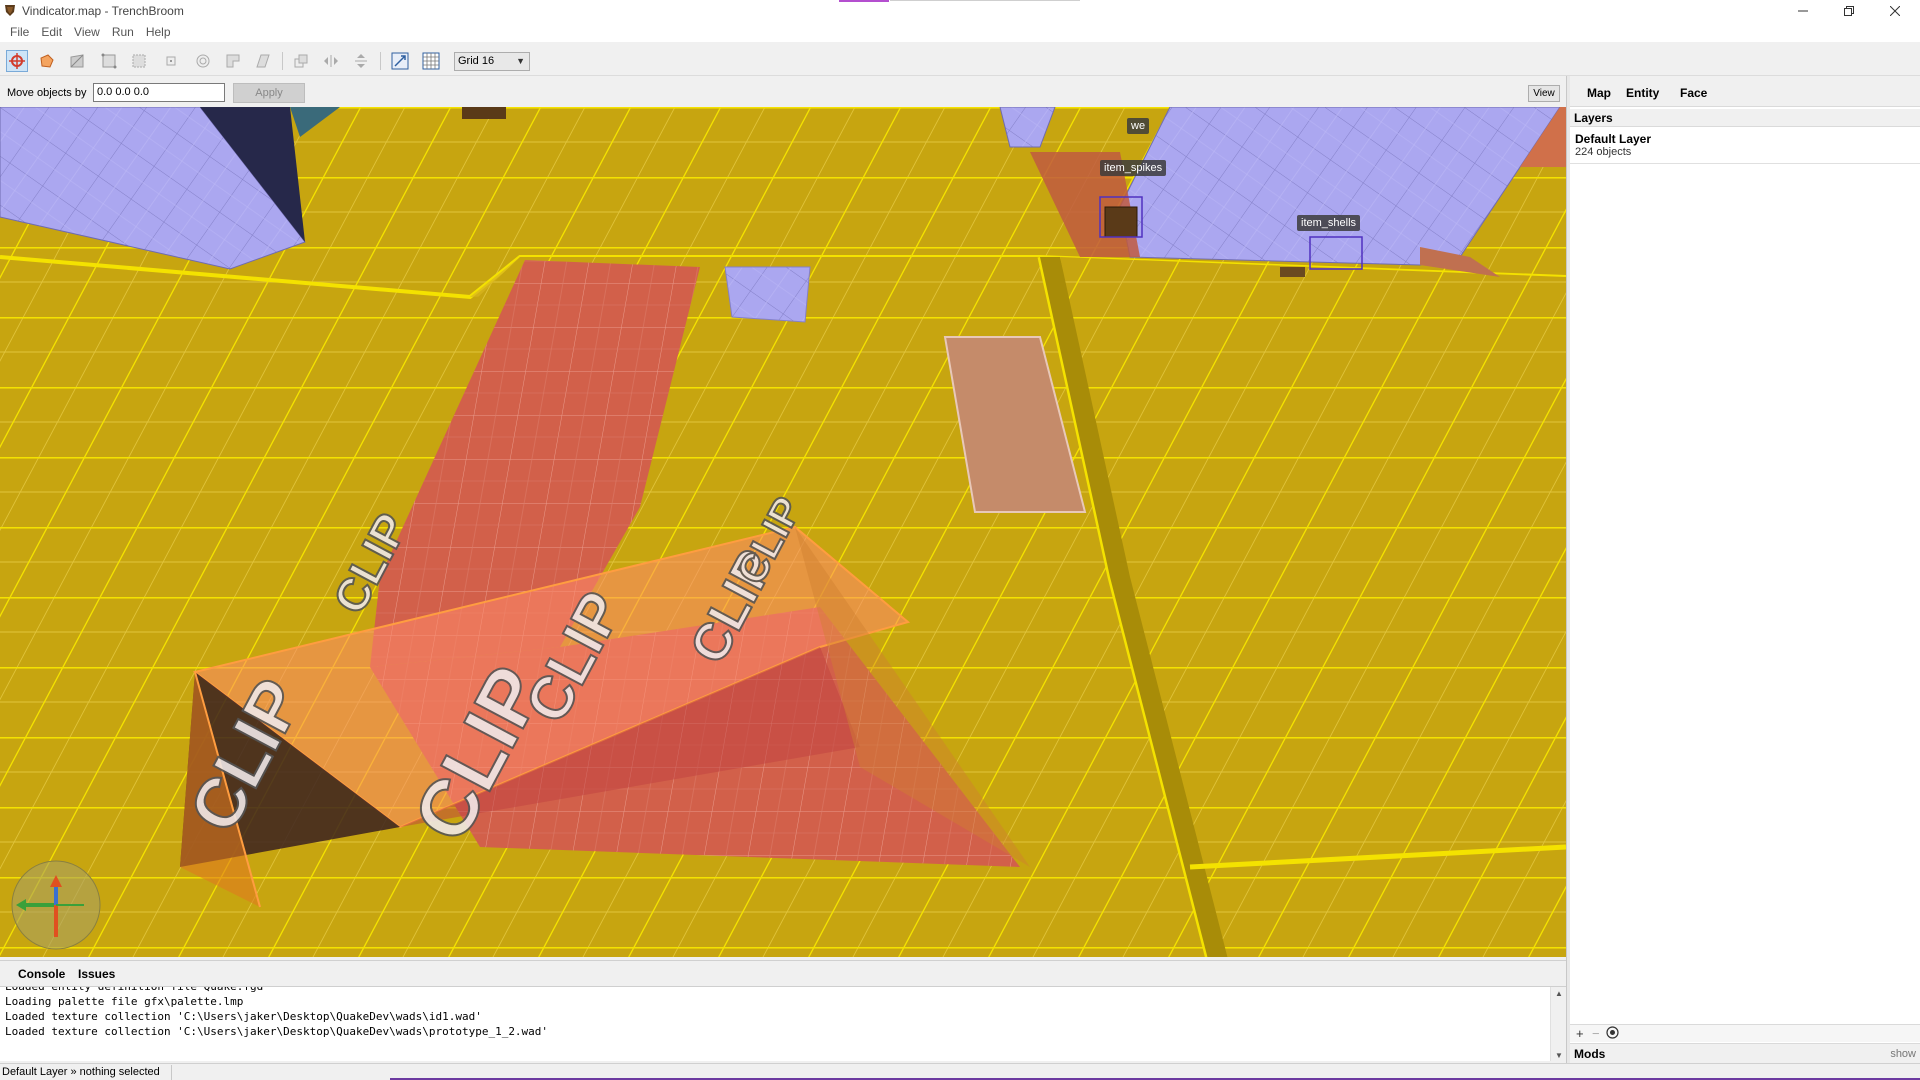 Image resolution: width=1920 pixels, height=1080 pixels. Describe the element at coordinates (124, 1001) in the screenshot. I see `console-line: Loading palette file gfx\palette.lmp` at that location.